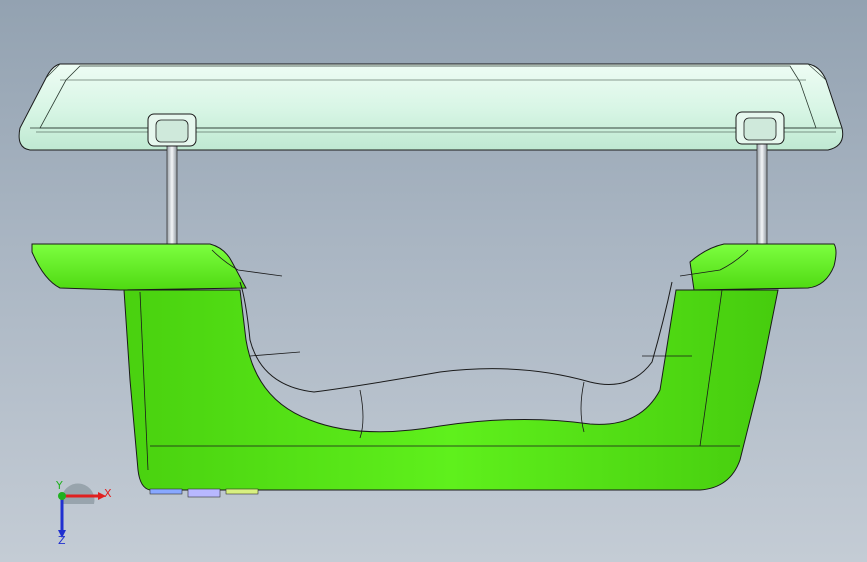 Image resolution: width=867 pixels, height=562 pixels. What do you see at coordinates (108, 493) in the screenshot?
I see `x-axis-label: X` at bounding box center [108, 493].